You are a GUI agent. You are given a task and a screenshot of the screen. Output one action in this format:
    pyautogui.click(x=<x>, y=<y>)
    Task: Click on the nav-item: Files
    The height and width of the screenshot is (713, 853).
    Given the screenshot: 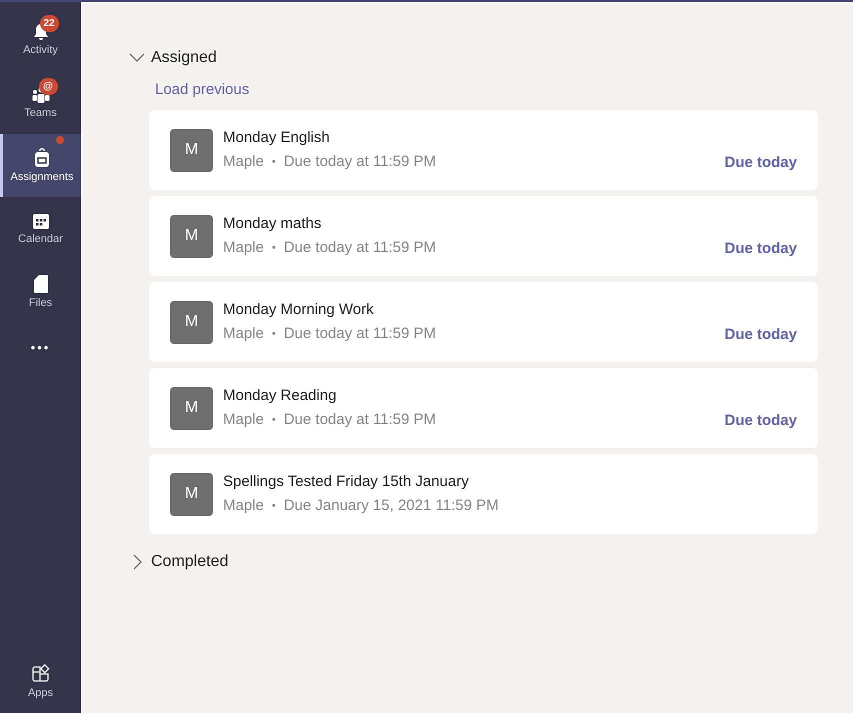 What is the action you would take?
    pyautogui.click(x=40, y=291)
    